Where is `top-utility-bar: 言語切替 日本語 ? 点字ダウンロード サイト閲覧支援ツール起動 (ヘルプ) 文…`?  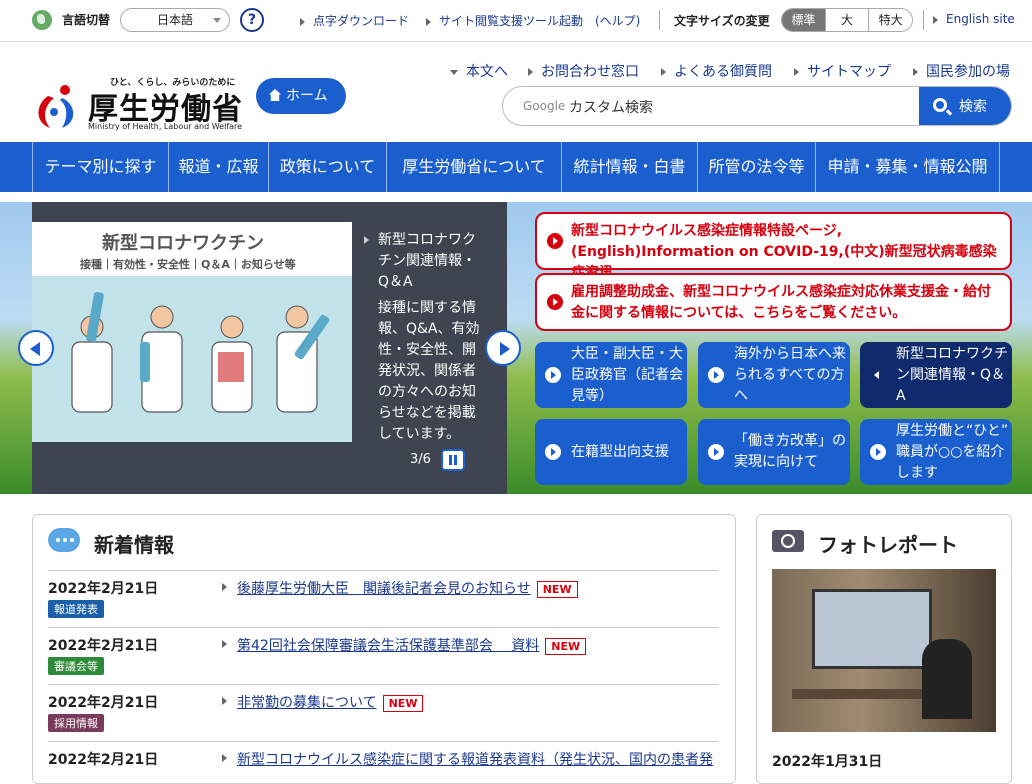
top-utility-bar: 言語切替 日本語 ? 点字ダウンロード サイト閲覧支援ツール起動 (ヘルプ) 文… is located at coordinates (516, 21).